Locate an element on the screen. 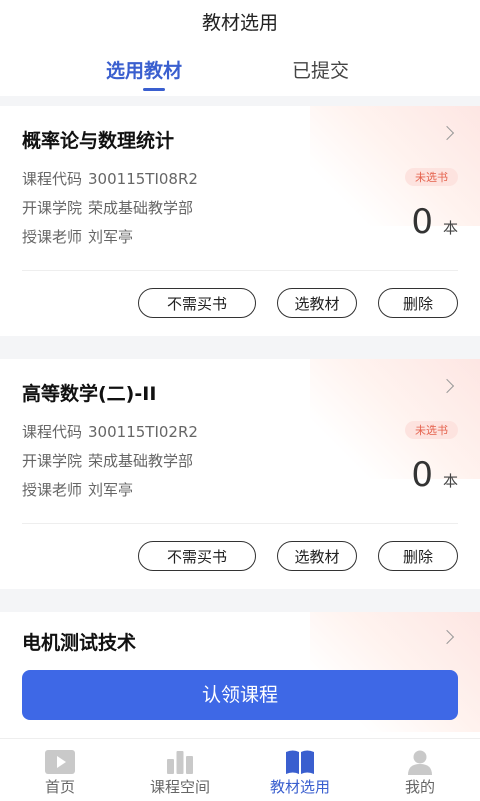 This screenshot has width=480, height=801. course-code-value: 300115TI02R2 is located at coordinates (143, 432).